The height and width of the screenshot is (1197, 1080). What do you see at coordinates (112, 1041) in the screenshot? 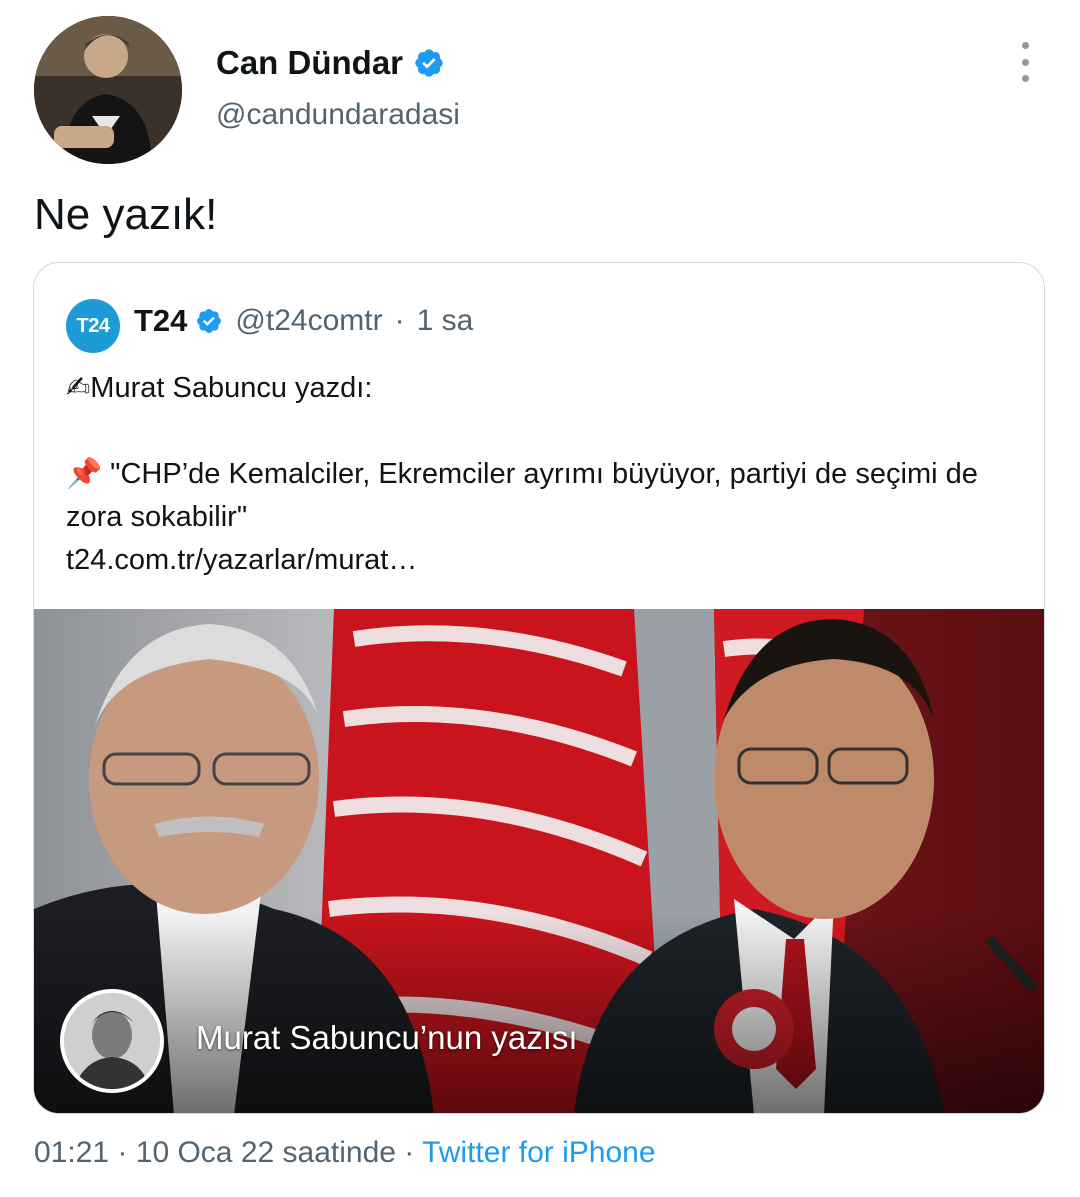
I see `columnist-avatar` at bounding box center [112, 1041].